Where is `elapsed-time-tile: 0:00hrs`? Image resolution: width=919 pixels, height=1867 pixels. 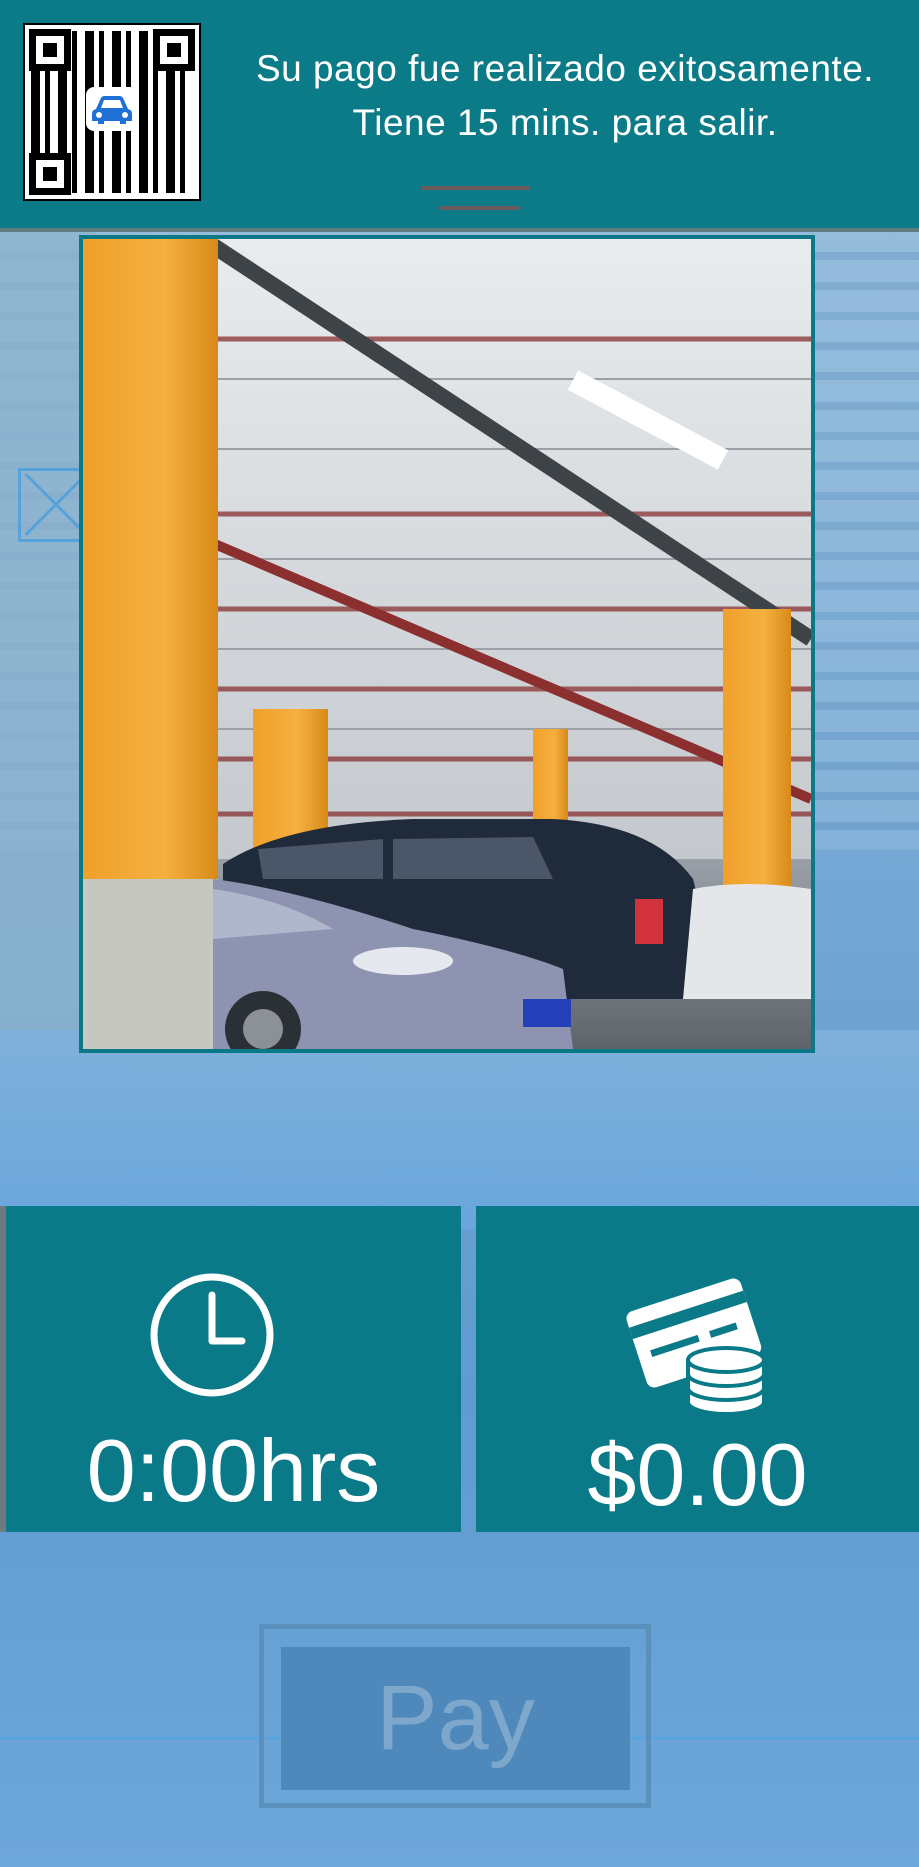 elapsed-time-tile: 0:00hrs is located at coordinates (230, 1369).